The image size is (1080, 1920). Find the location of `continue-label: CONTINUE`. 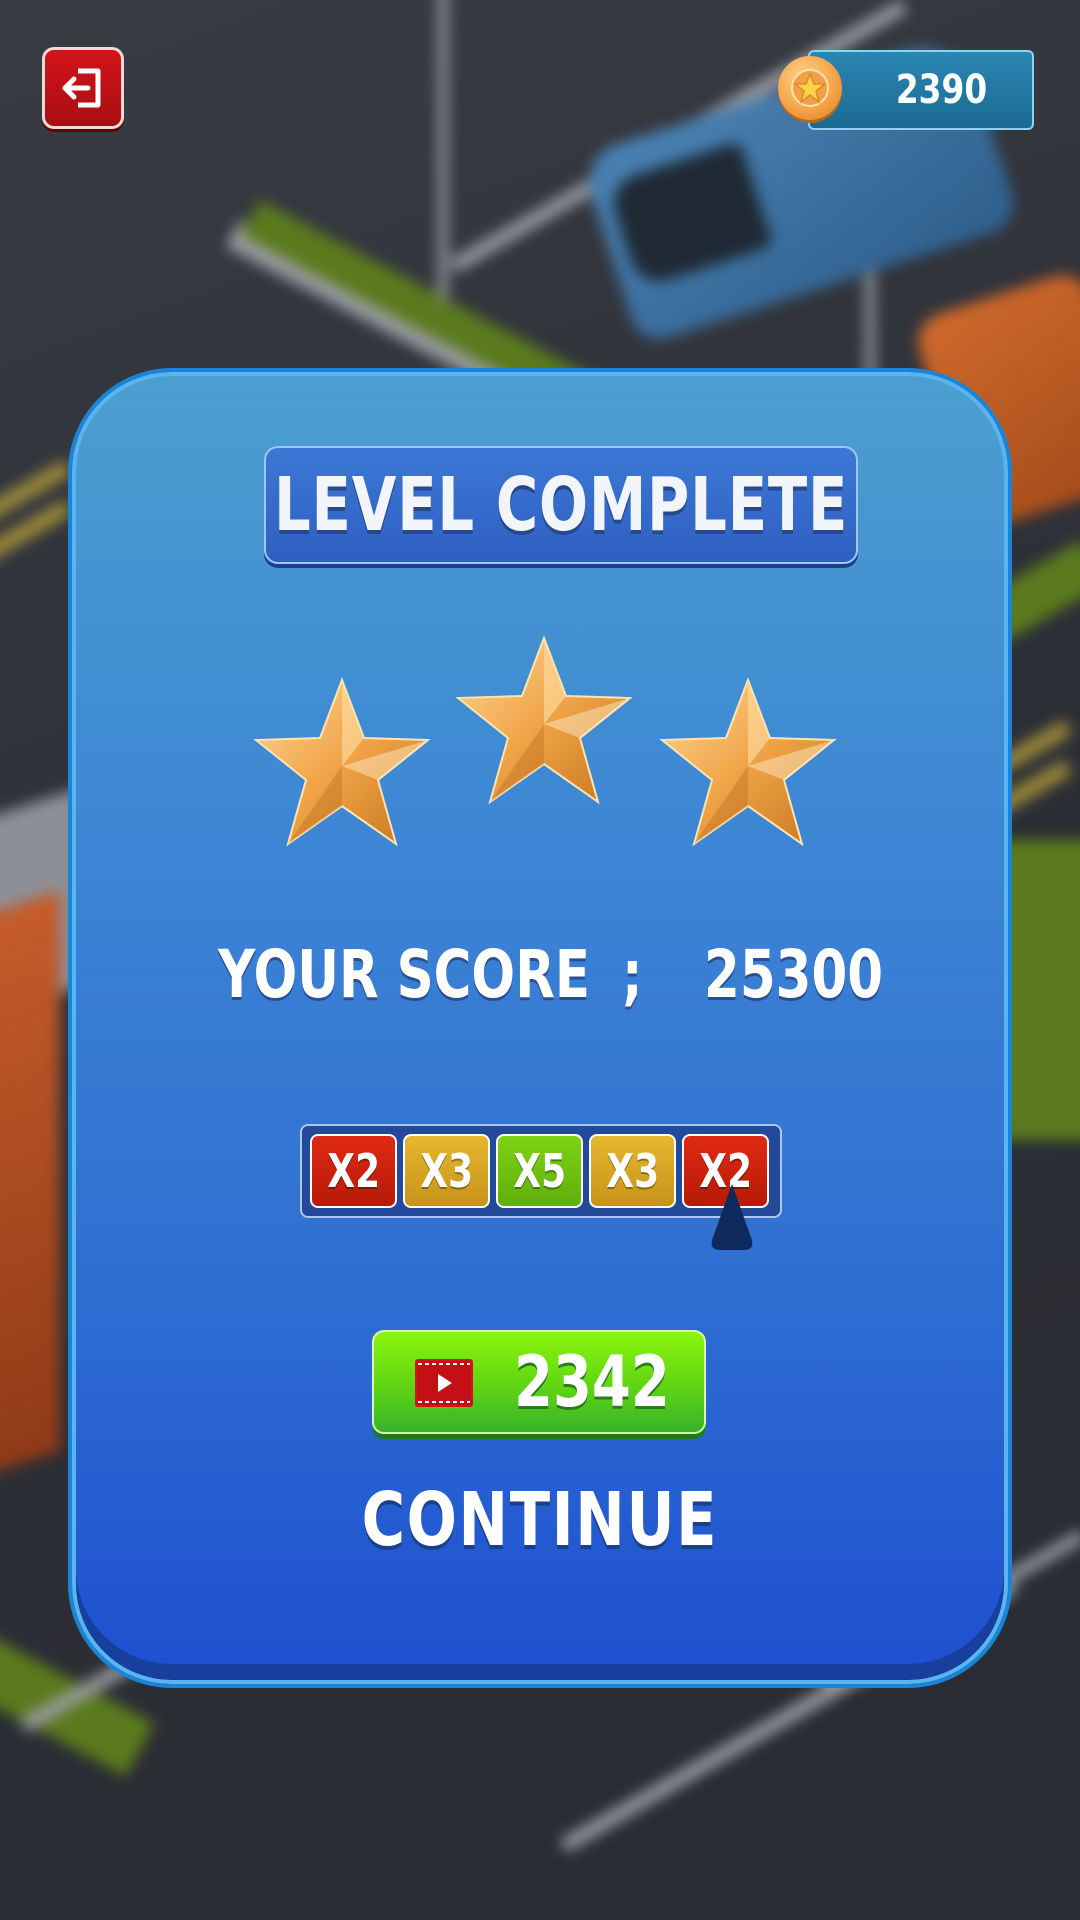

continue-label: CONTINUE is located at coordinates (540, 1520).